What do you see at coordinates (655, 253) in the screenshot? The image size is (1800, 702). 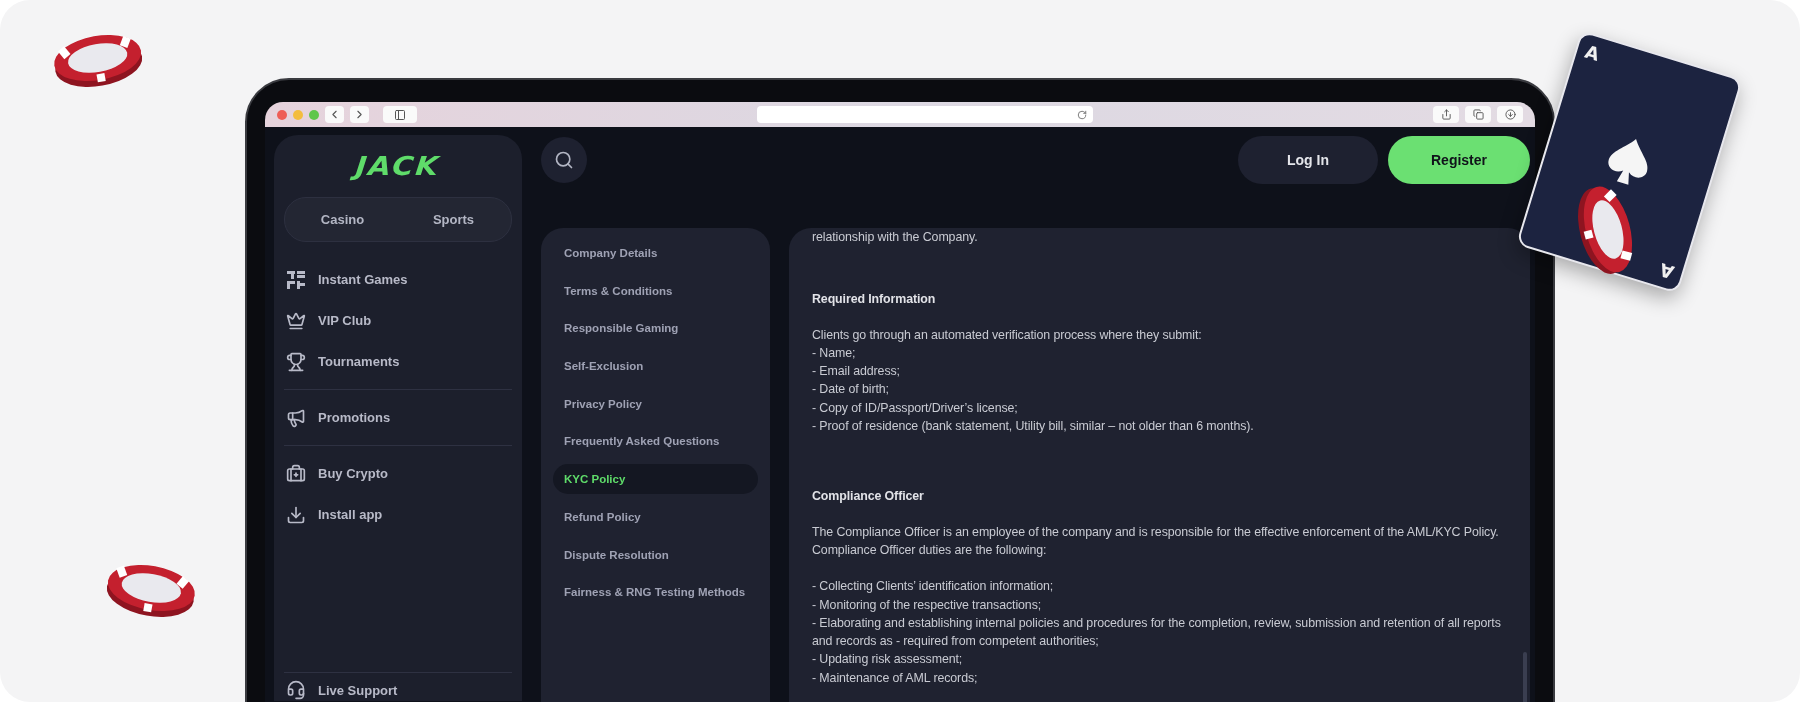 I see `policy-menu-item: Company Details` at bounding box center [655, 253].